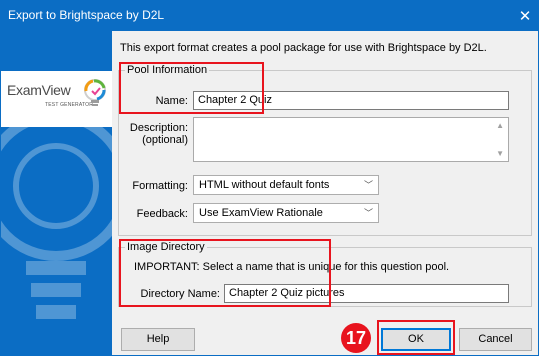 The height and width of the screenshot is (356, 539). What do you see at coordinates (261, 213) in the screenshot?
I see `feedback-value: Use ExamView Rationale` at bounding box center [261, 213].